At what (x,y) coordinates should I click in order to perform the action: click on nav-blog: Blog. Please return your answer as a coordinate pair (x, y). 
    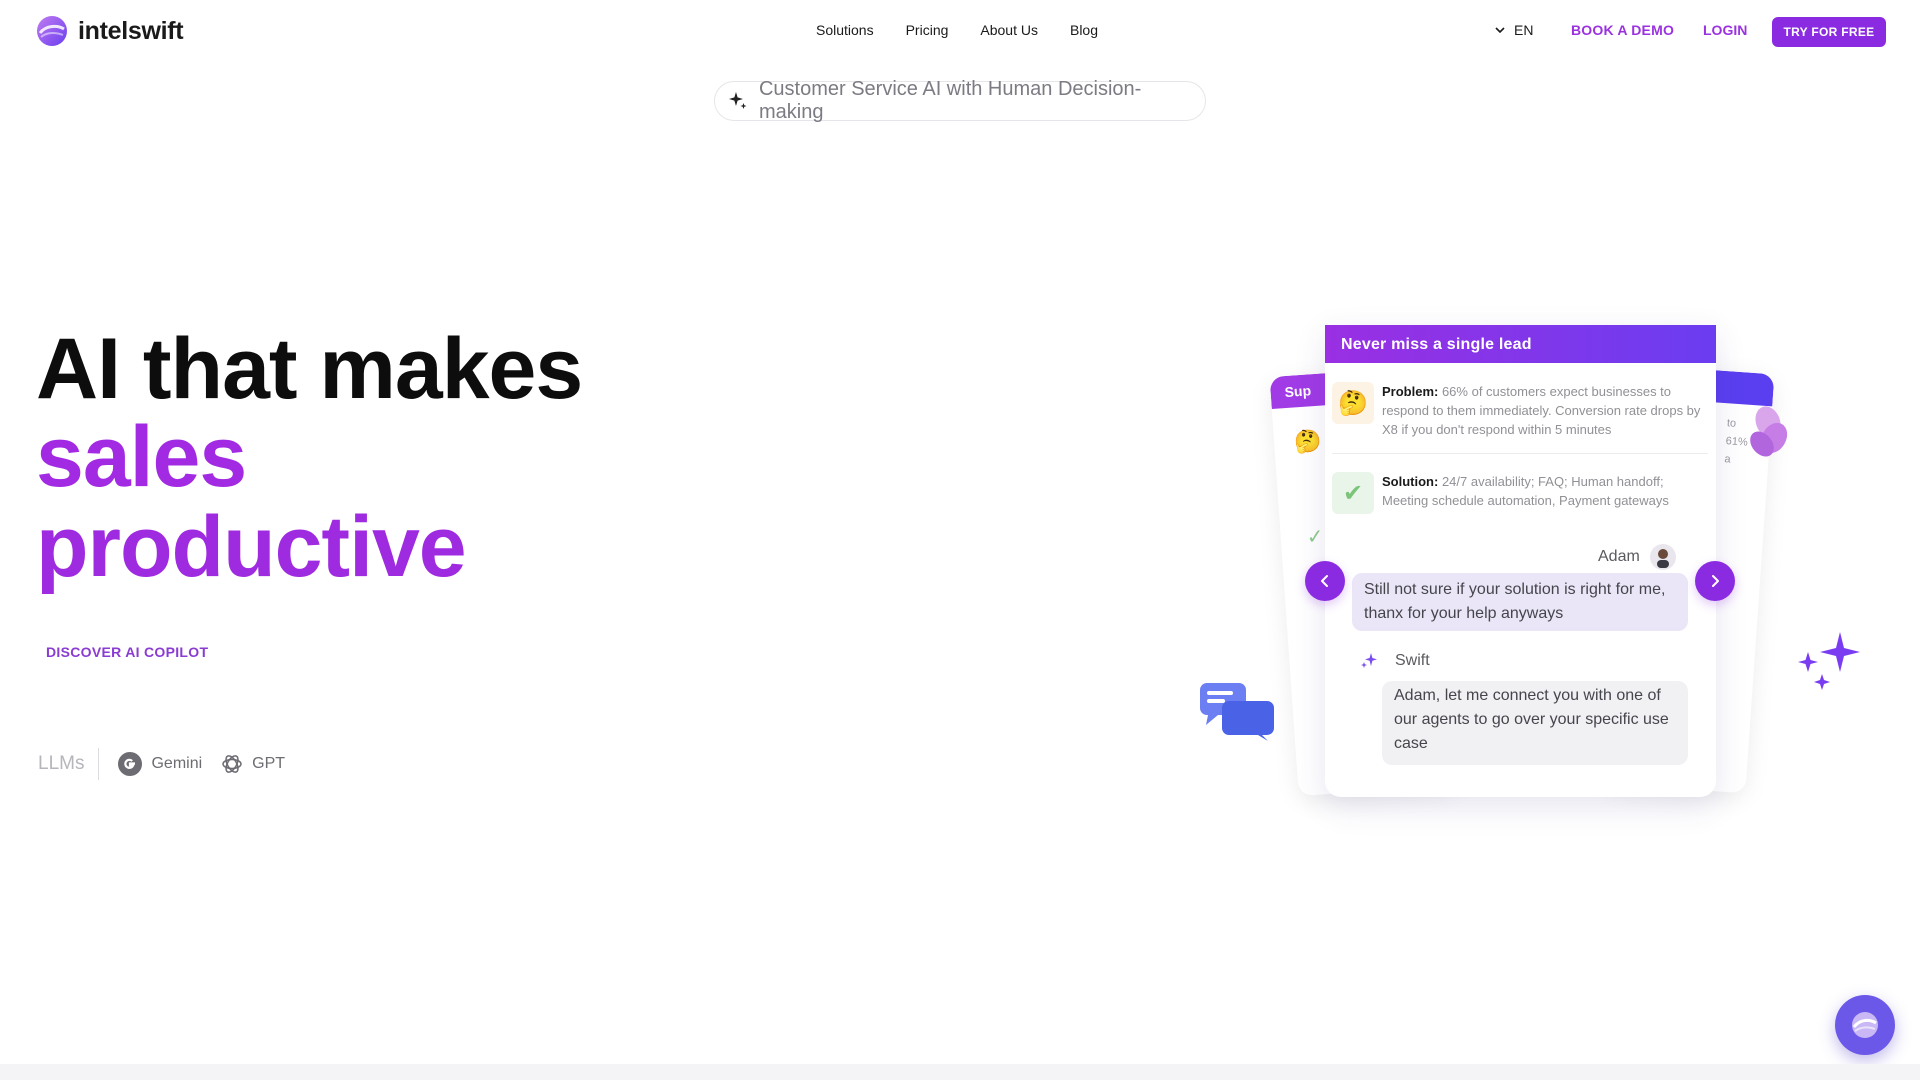
    Looking at the image, I should click on (1084, 30).